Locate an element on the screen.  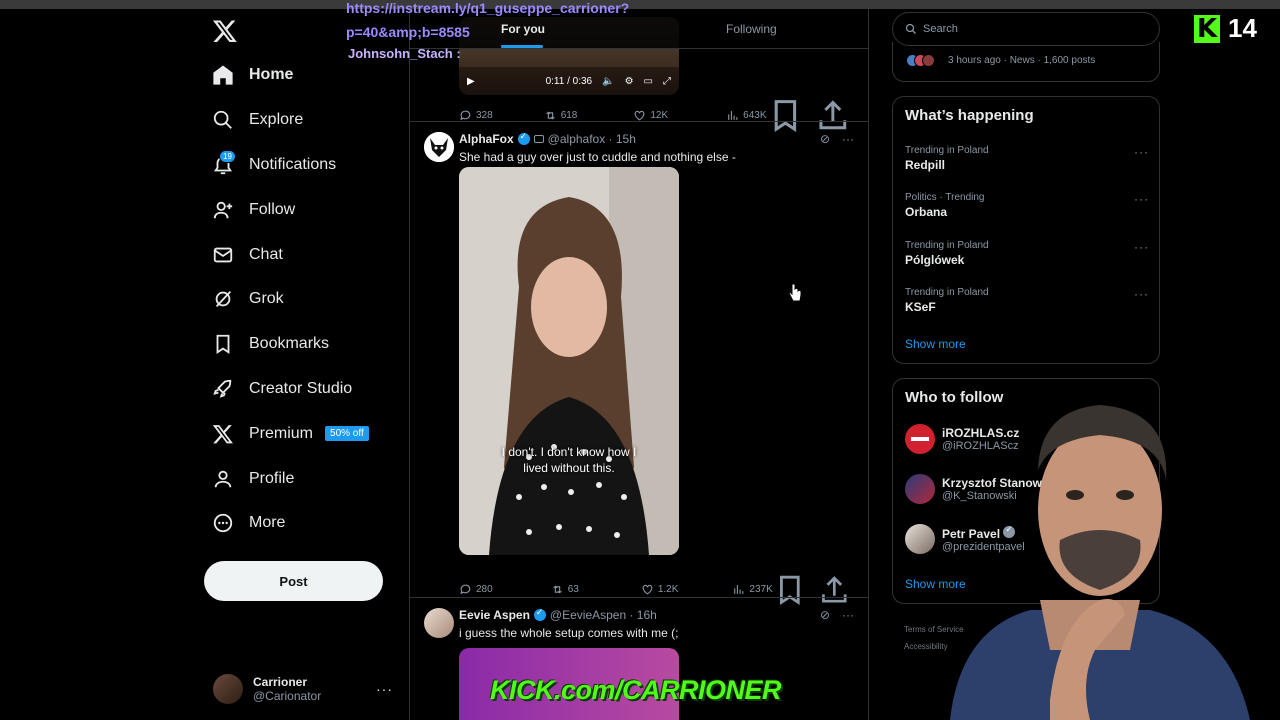
fox-avatar-icon is located at coordinates (439, 147).